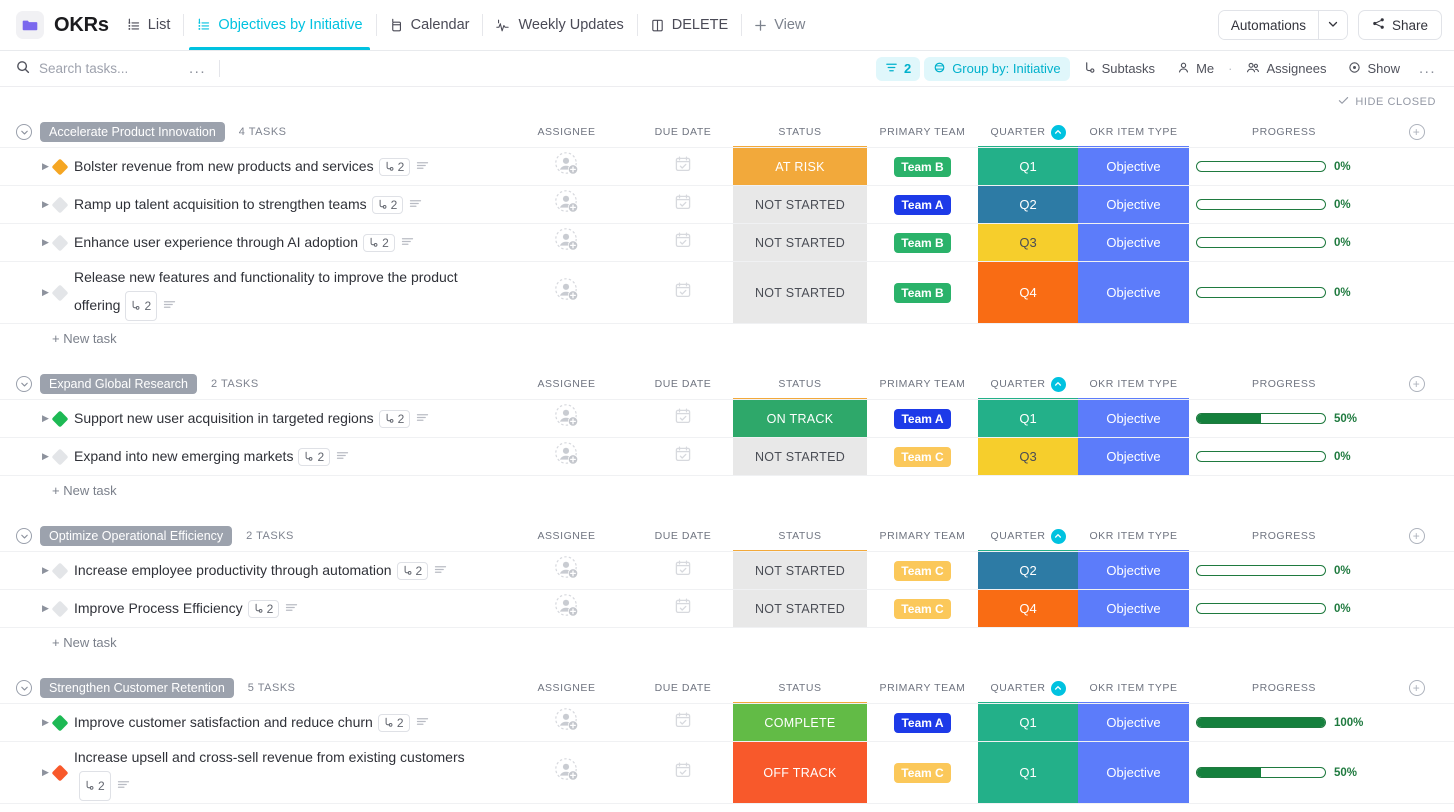 This screenshot has width=1454, height=812. Describe the element at coordinates (997, 68) in the screenshot. I see `group-by-chip: Group by: Initiative` at that location.